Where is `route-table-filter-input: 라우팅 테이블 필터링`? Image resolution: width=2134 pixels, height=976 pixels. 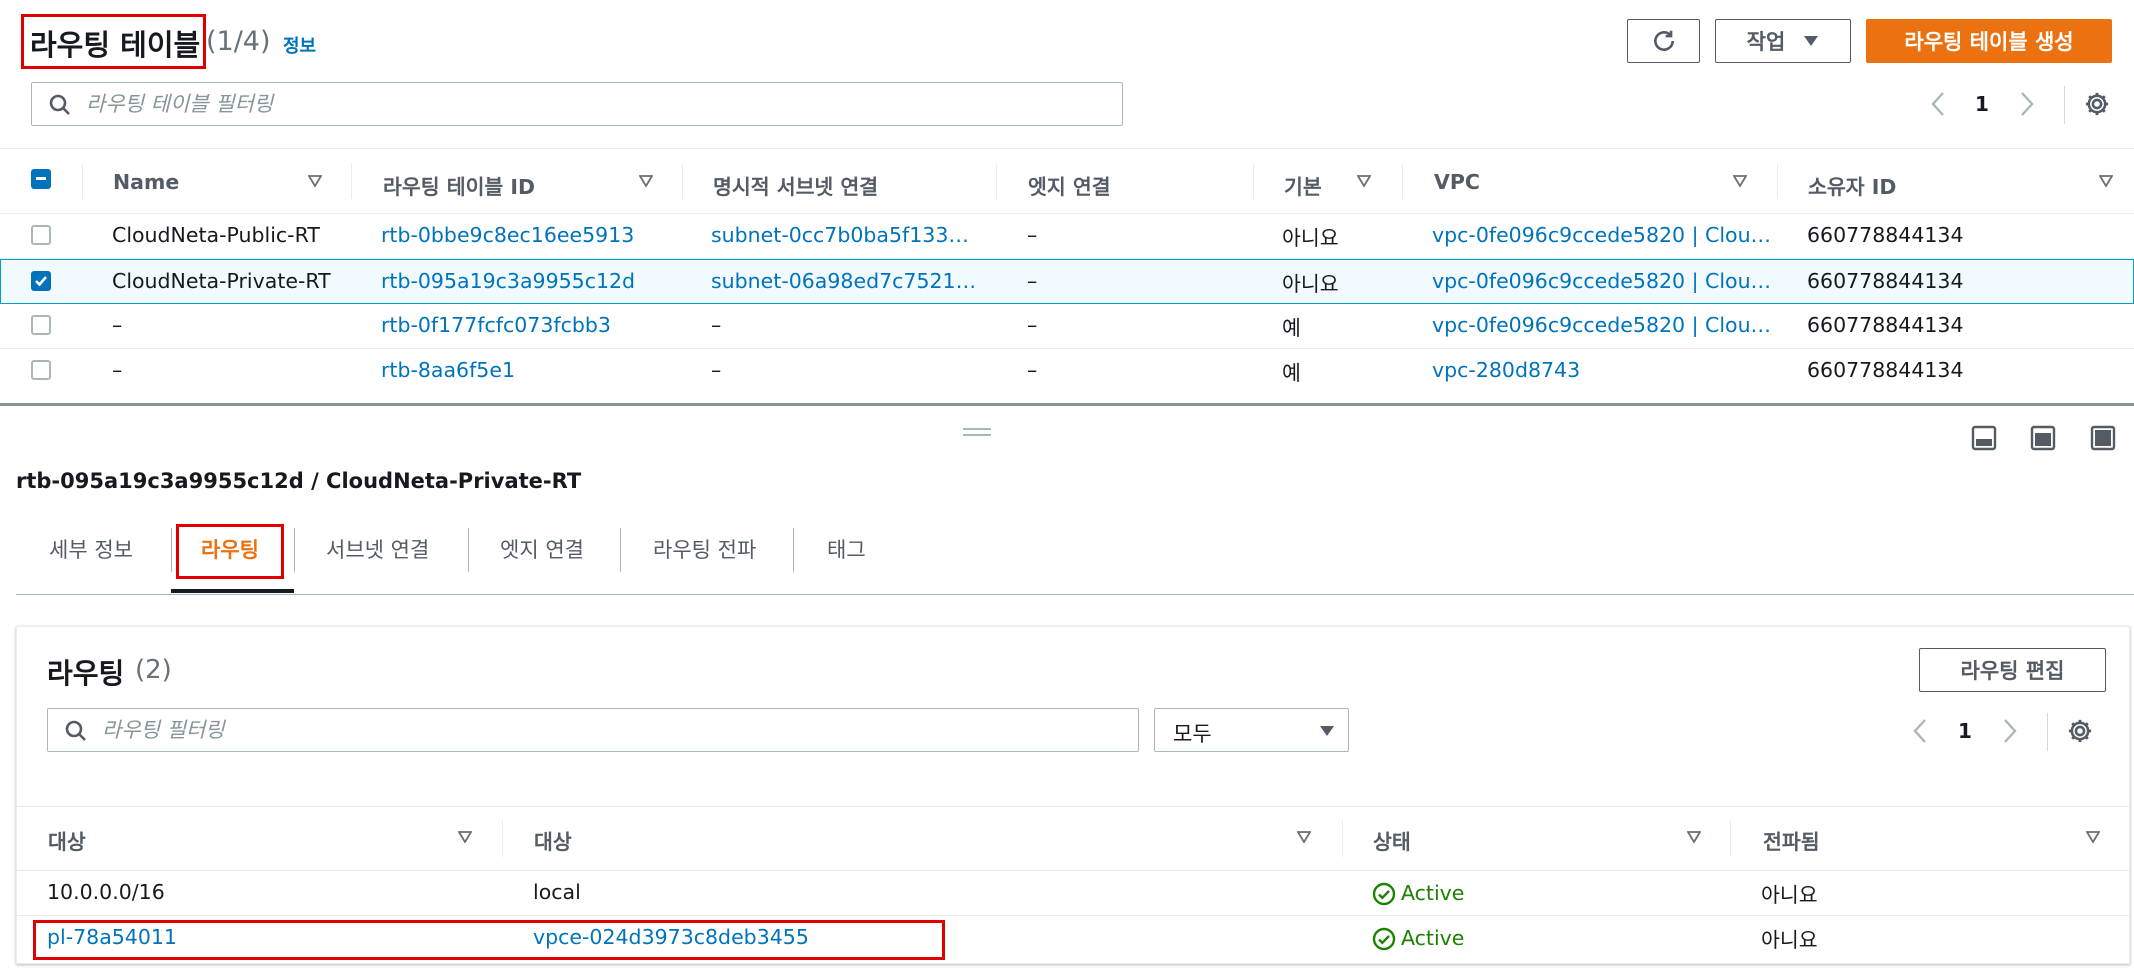
route-table-filter-input: 라우팅 테이블 필터링 is located at coordinates (577, 104).